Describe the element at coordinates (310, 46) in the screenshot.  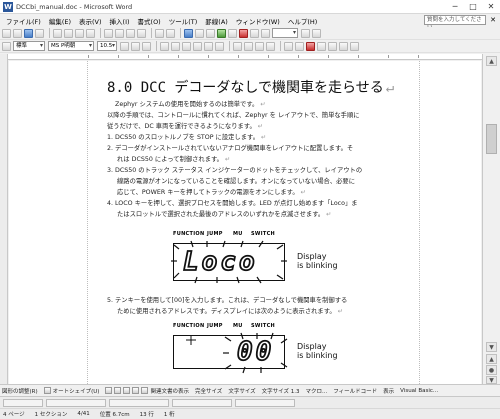
I see `font-color-icon` at that location.